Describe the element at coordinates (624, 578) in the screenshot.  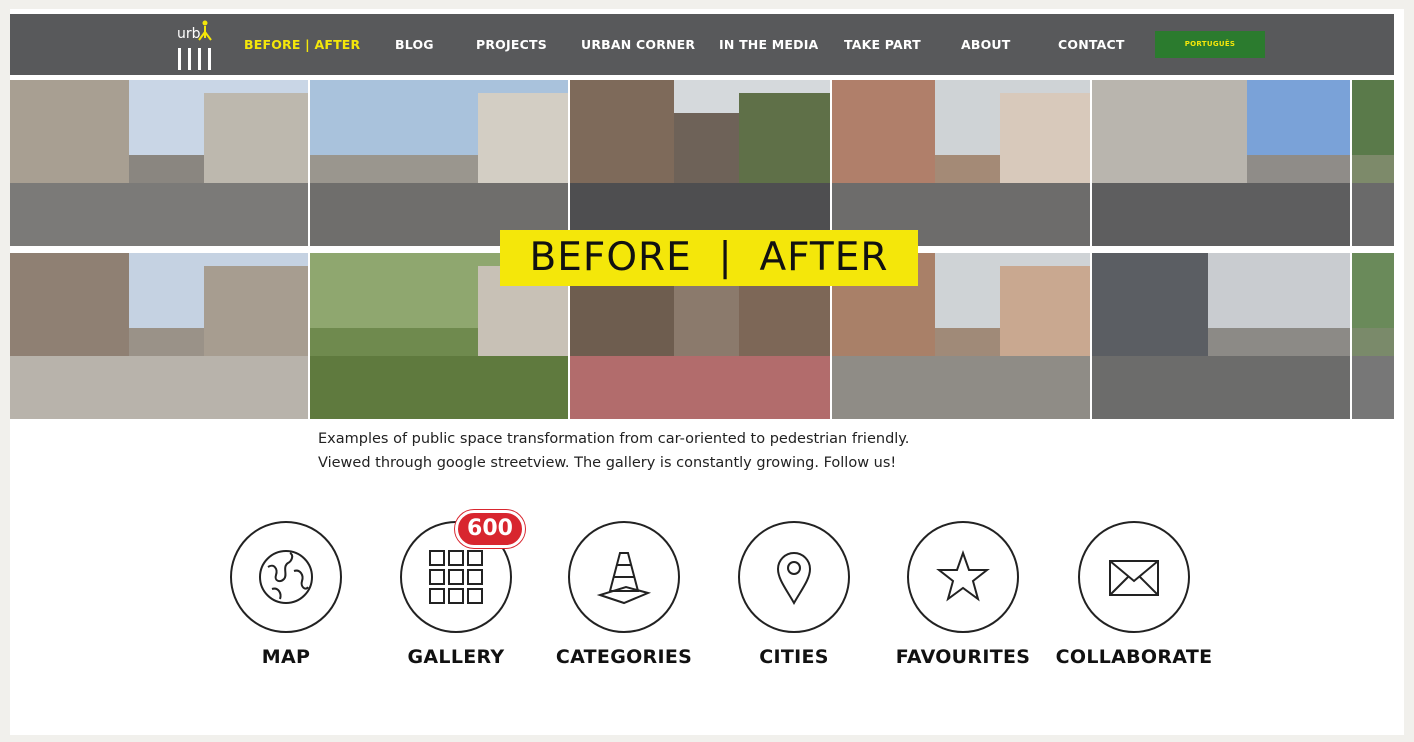
I see `traffic-cone-icon` at that location.